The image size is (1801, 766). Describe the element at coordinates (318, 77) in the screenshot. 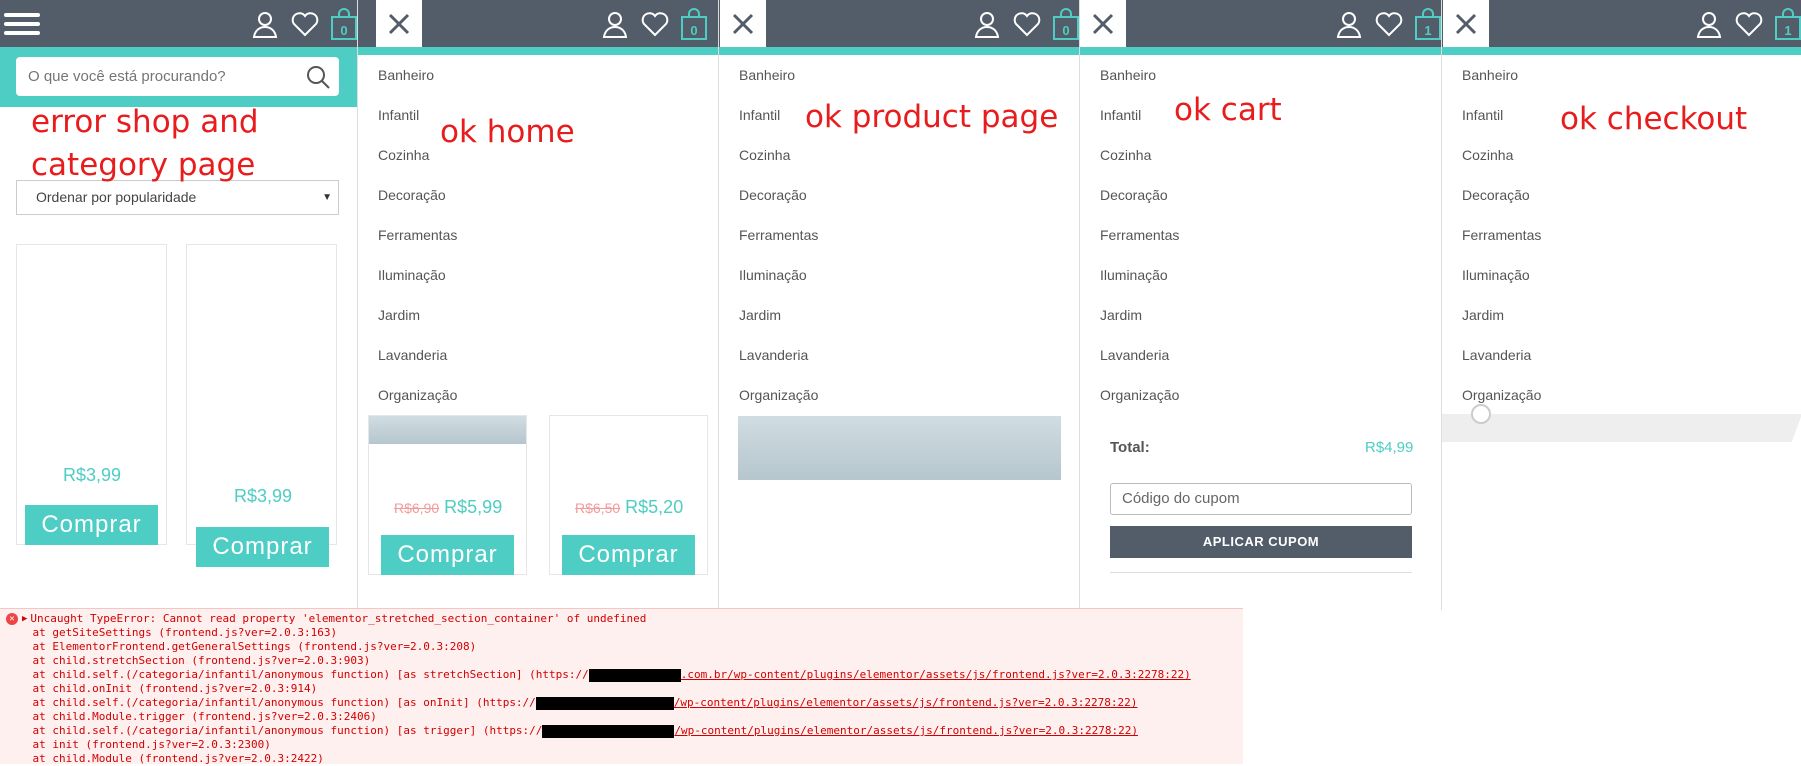

I see `search-icon` at that location.